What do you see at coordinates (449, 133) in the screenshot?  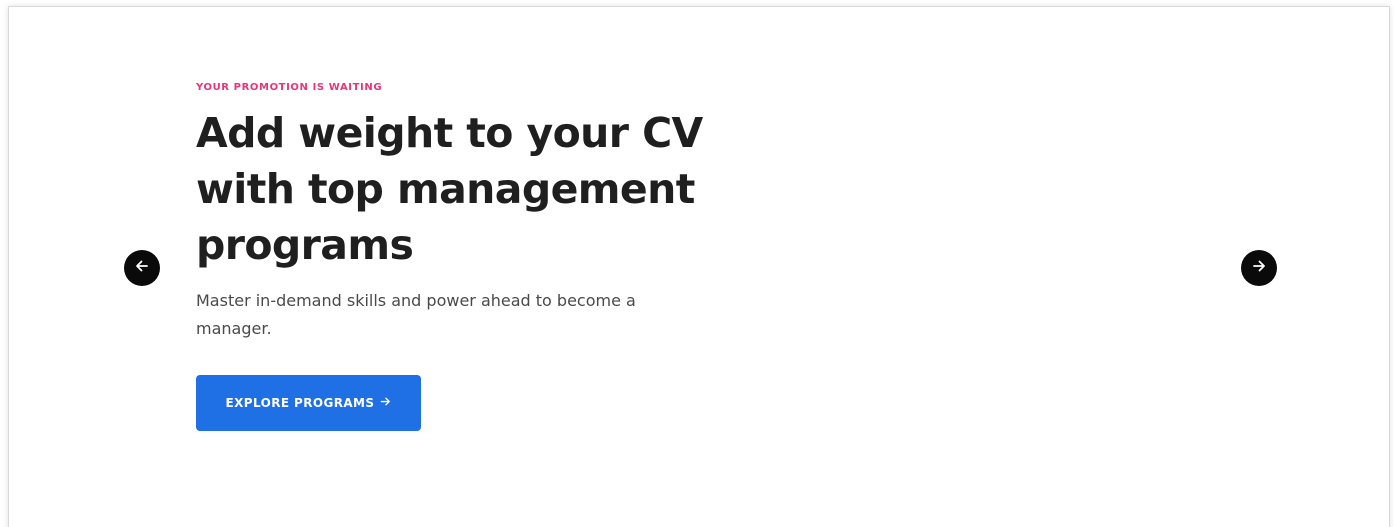 I see `hero-headline-line: Add weight to your CV` at bounding box center [449, 133].